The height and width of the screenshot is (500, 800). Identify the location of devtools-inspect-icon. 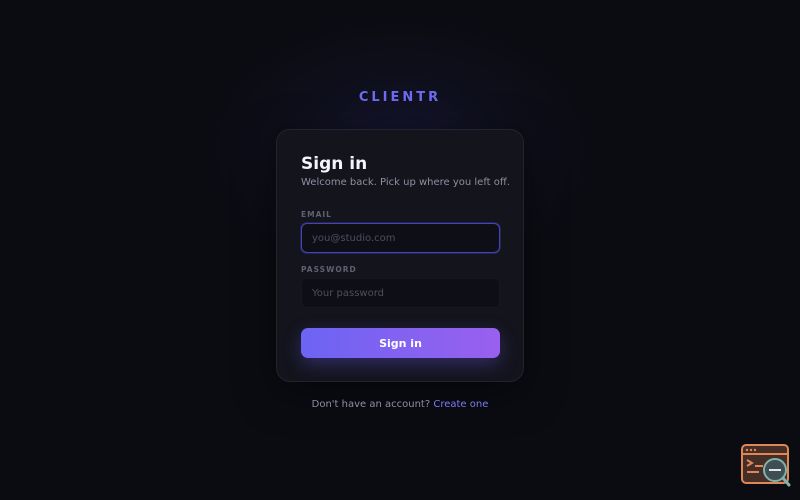
(766, 466).